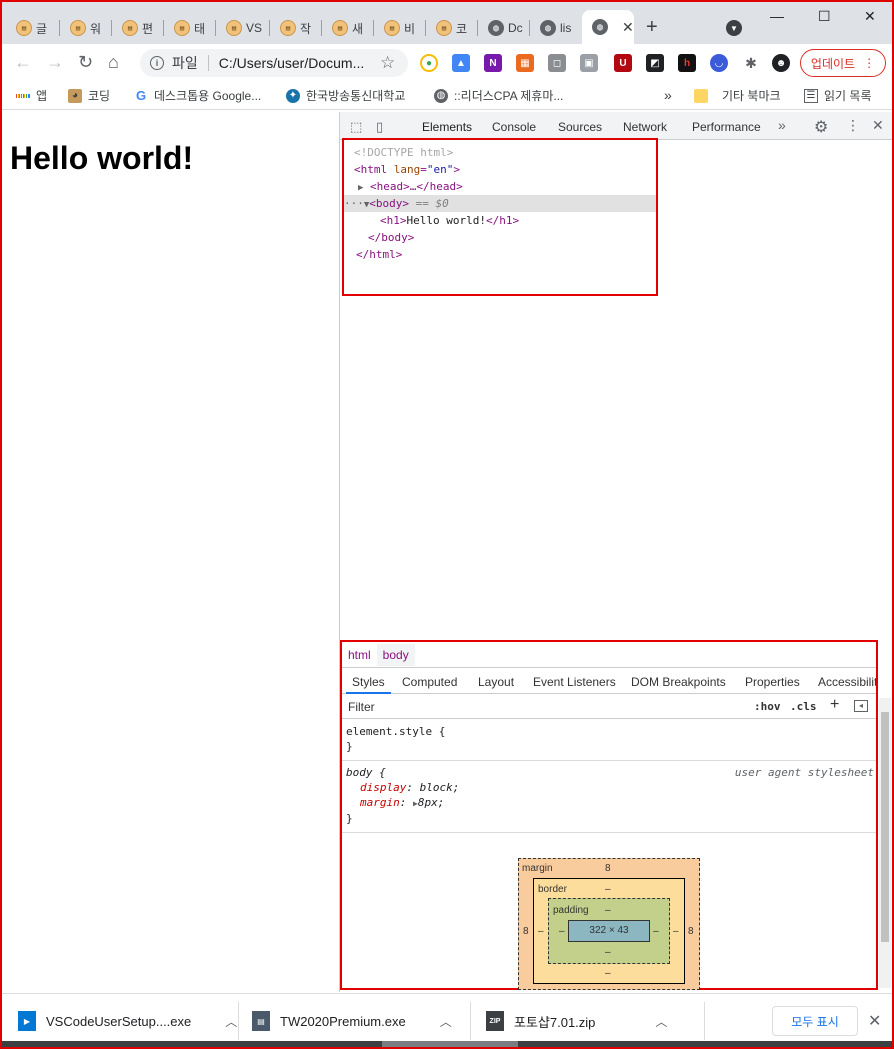 The image size is (894, 1049). Describe the element at coordinates (138, 28) in the screenshot. I see `tab-3: ▤ 편` at that location.